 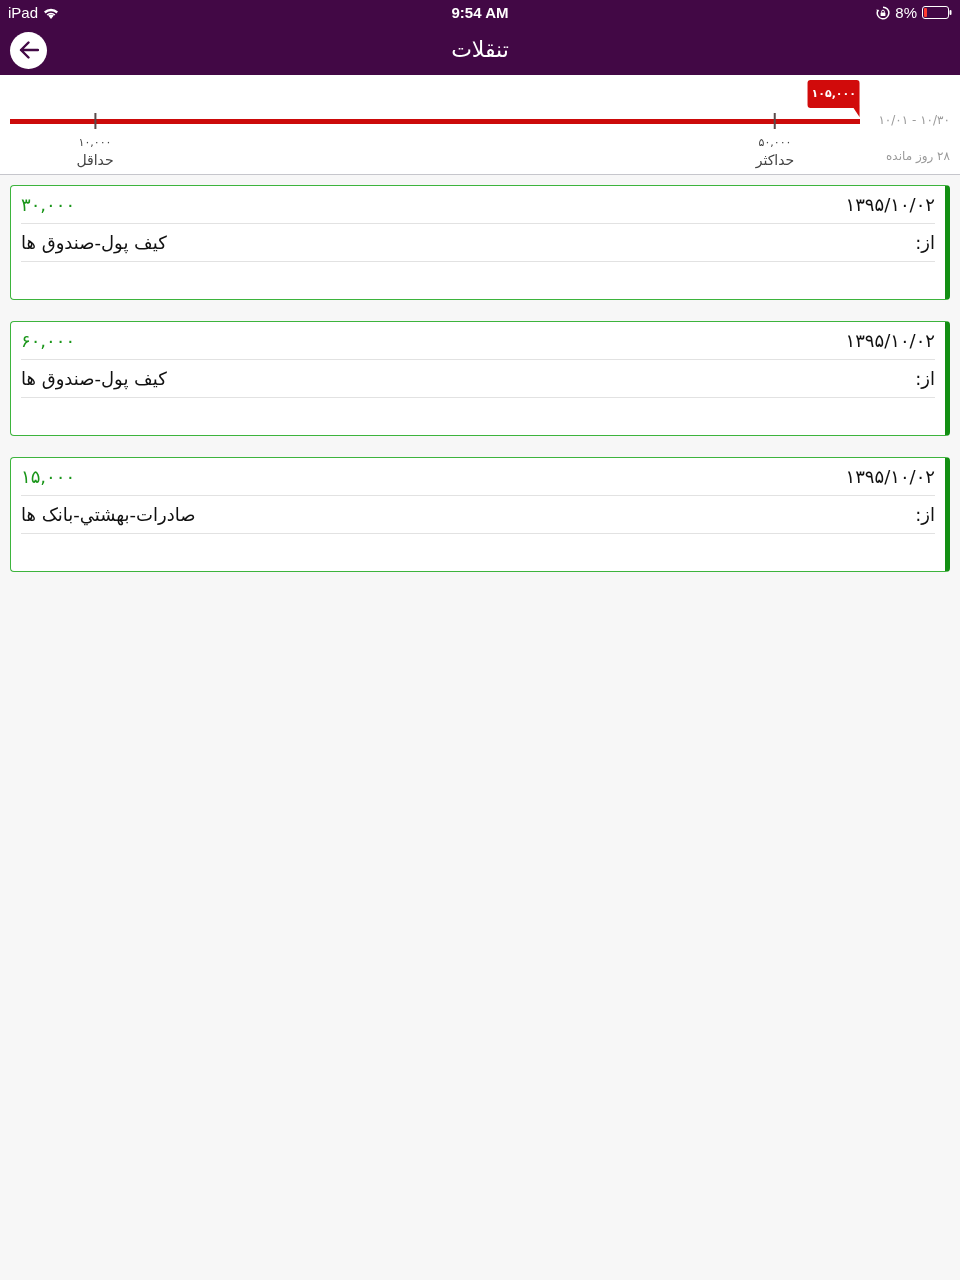 I want to click on transaction-card: ۱۳۹۵/۱۰/۰۲ ۳۰,۰۰۰ از: کیف پول-صندوق ها, so click(x=480, y=242).